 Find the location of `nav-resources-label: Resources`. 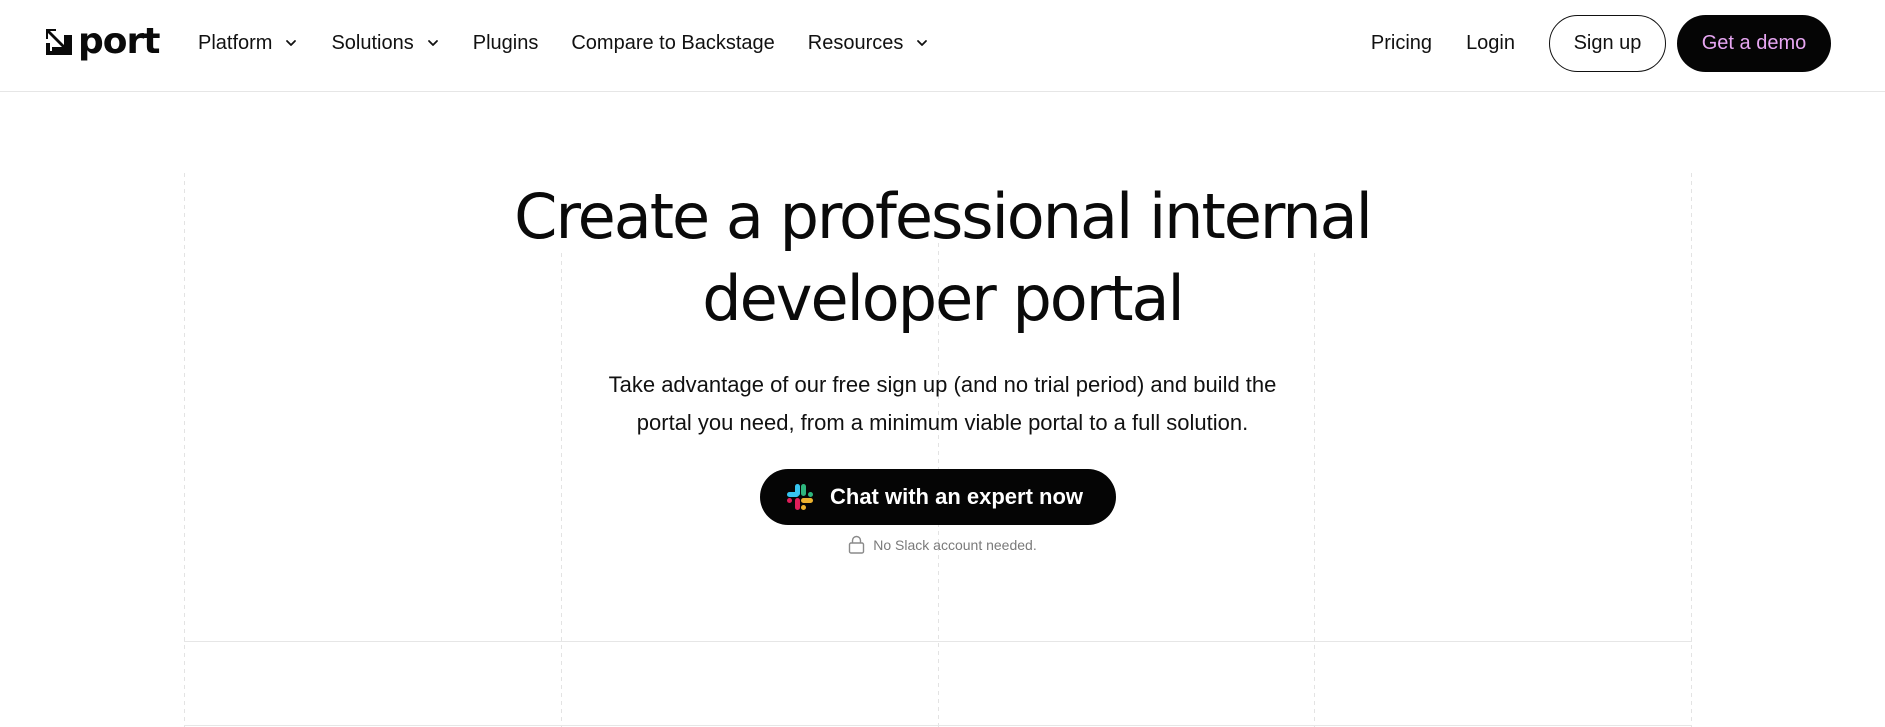

nav-resources-label: Resources is located at coordinates (855, 42).